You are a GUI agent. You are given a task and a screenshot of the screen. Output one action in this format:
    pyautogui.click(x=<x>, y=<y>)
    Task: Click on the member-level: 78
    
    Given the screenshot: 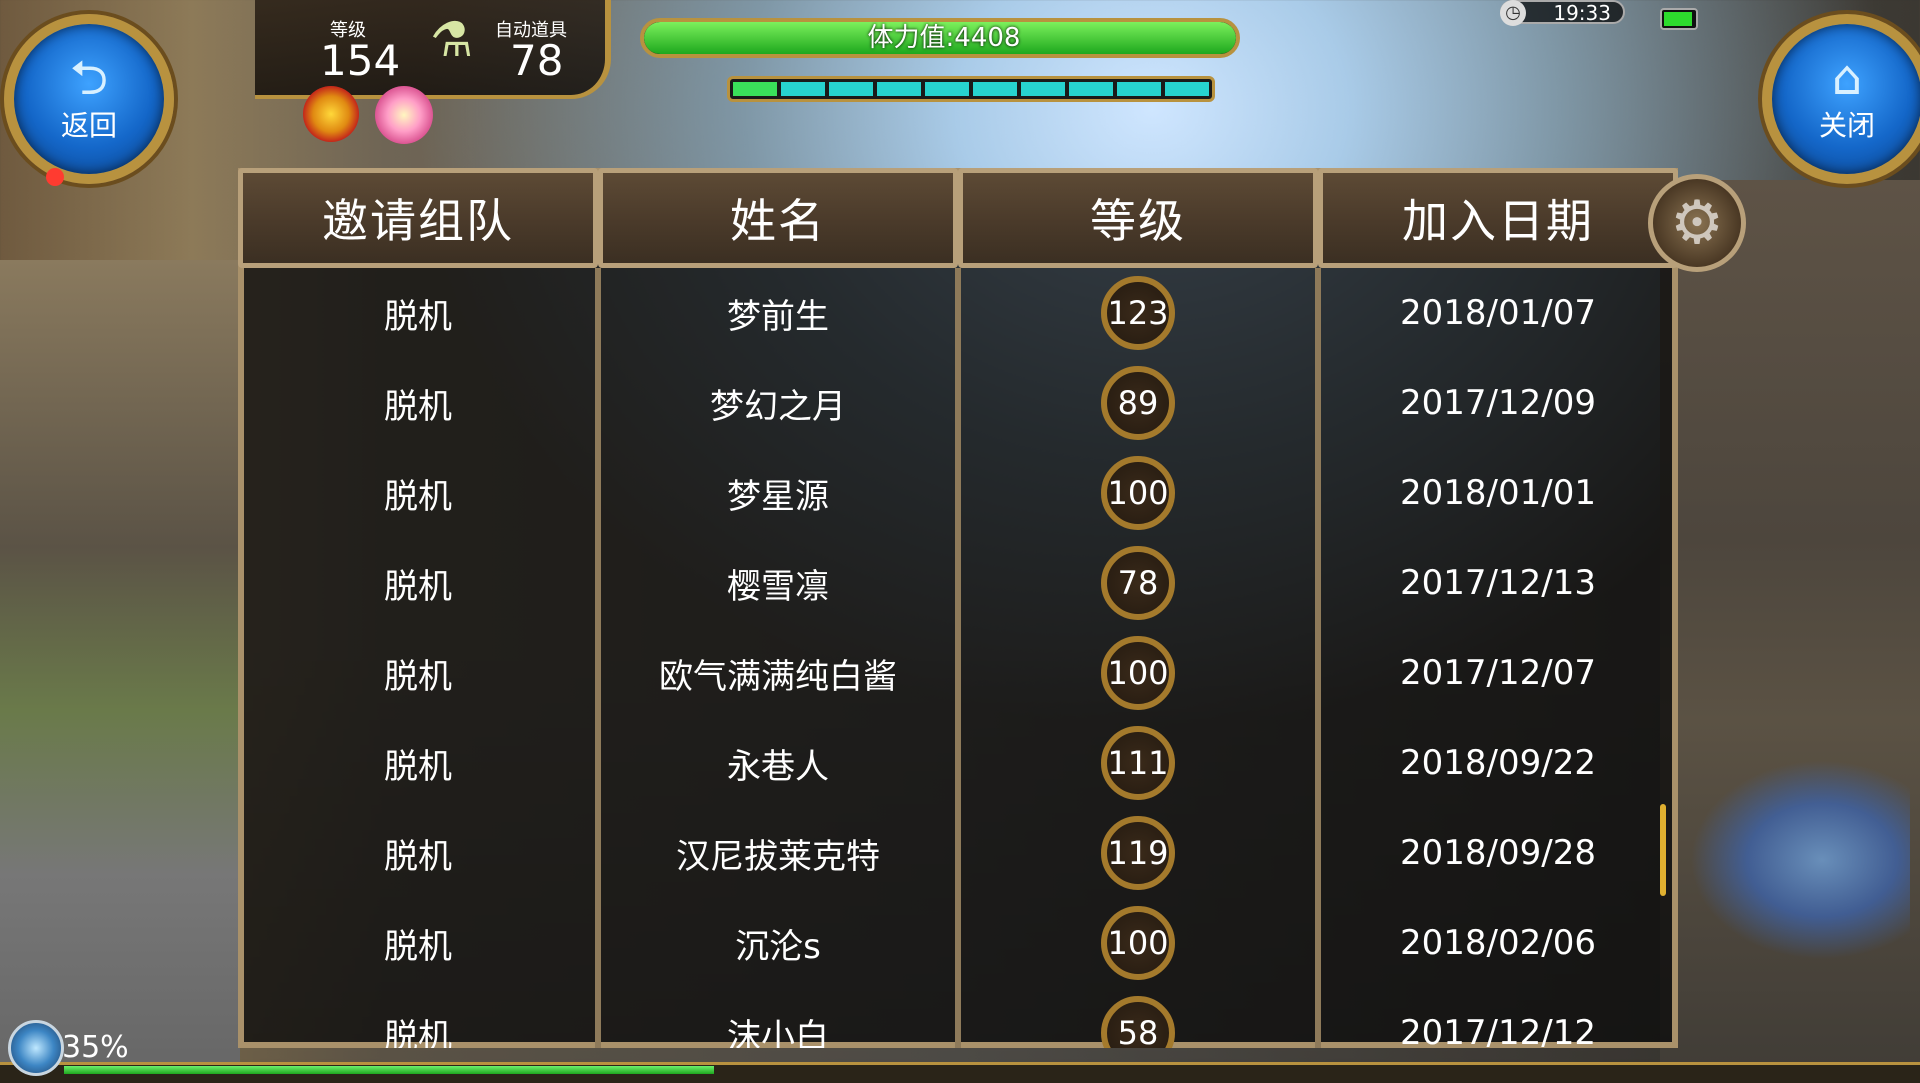 What is the action you would take?
    pyautogui.click(x=1138, y=583)
    